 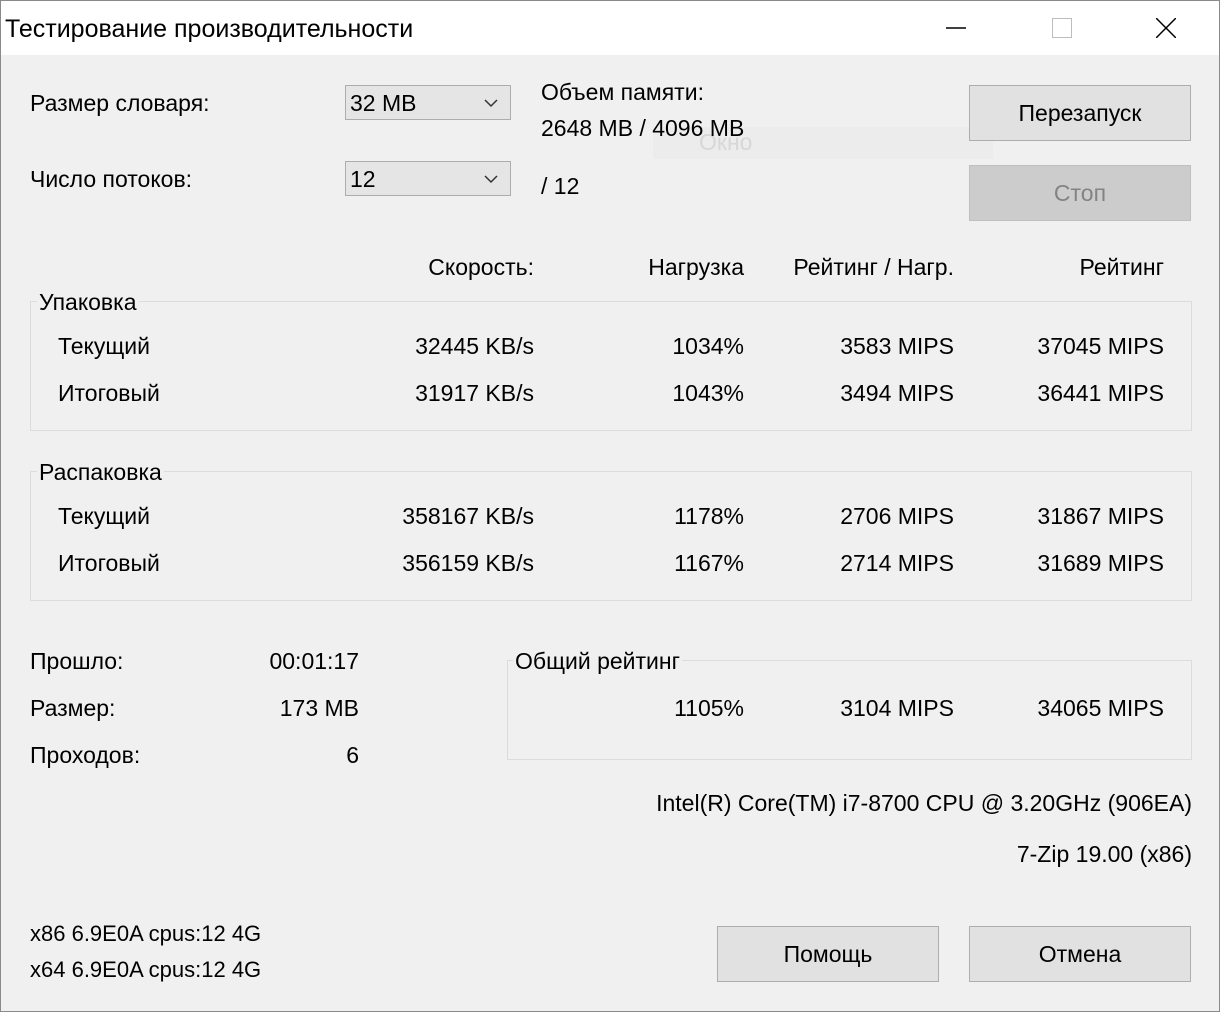 I want to click on elapsed-label: Прошло:, so click(x=77, y=661).